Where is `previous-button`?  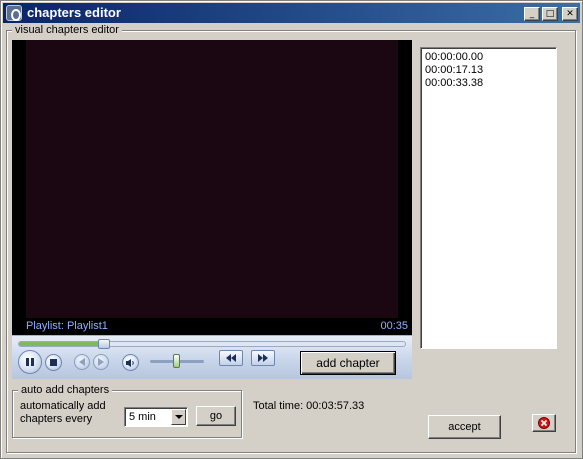 previous-button is located at coordinates (82, 362).